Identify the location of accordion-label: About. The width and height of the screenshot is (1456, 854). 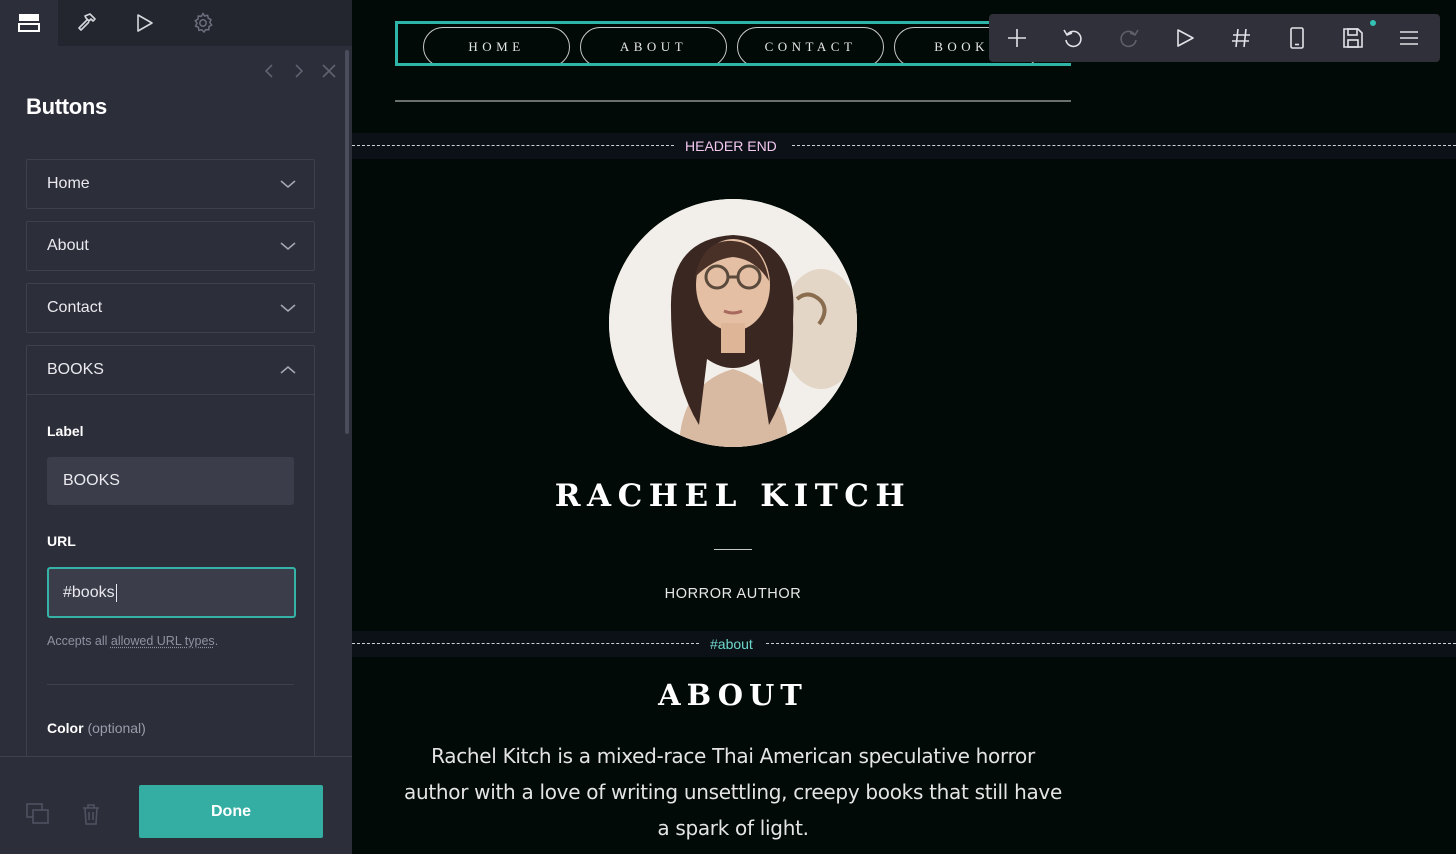
(68, 245).